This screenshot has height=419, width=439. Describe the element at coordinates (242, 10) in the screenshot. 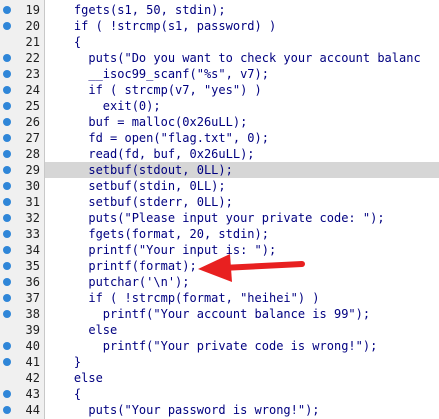

I see `code-text: fgets(s1, 50, stdin);` at that location.